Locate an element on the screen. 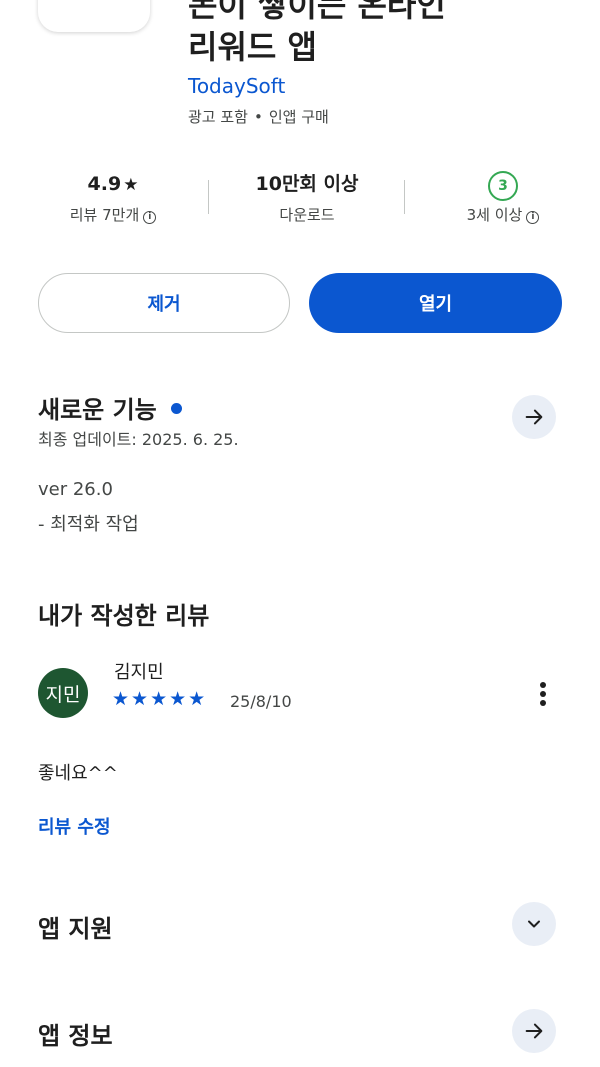  version-text: ver 26.0 is located at coordinates (75, 489).